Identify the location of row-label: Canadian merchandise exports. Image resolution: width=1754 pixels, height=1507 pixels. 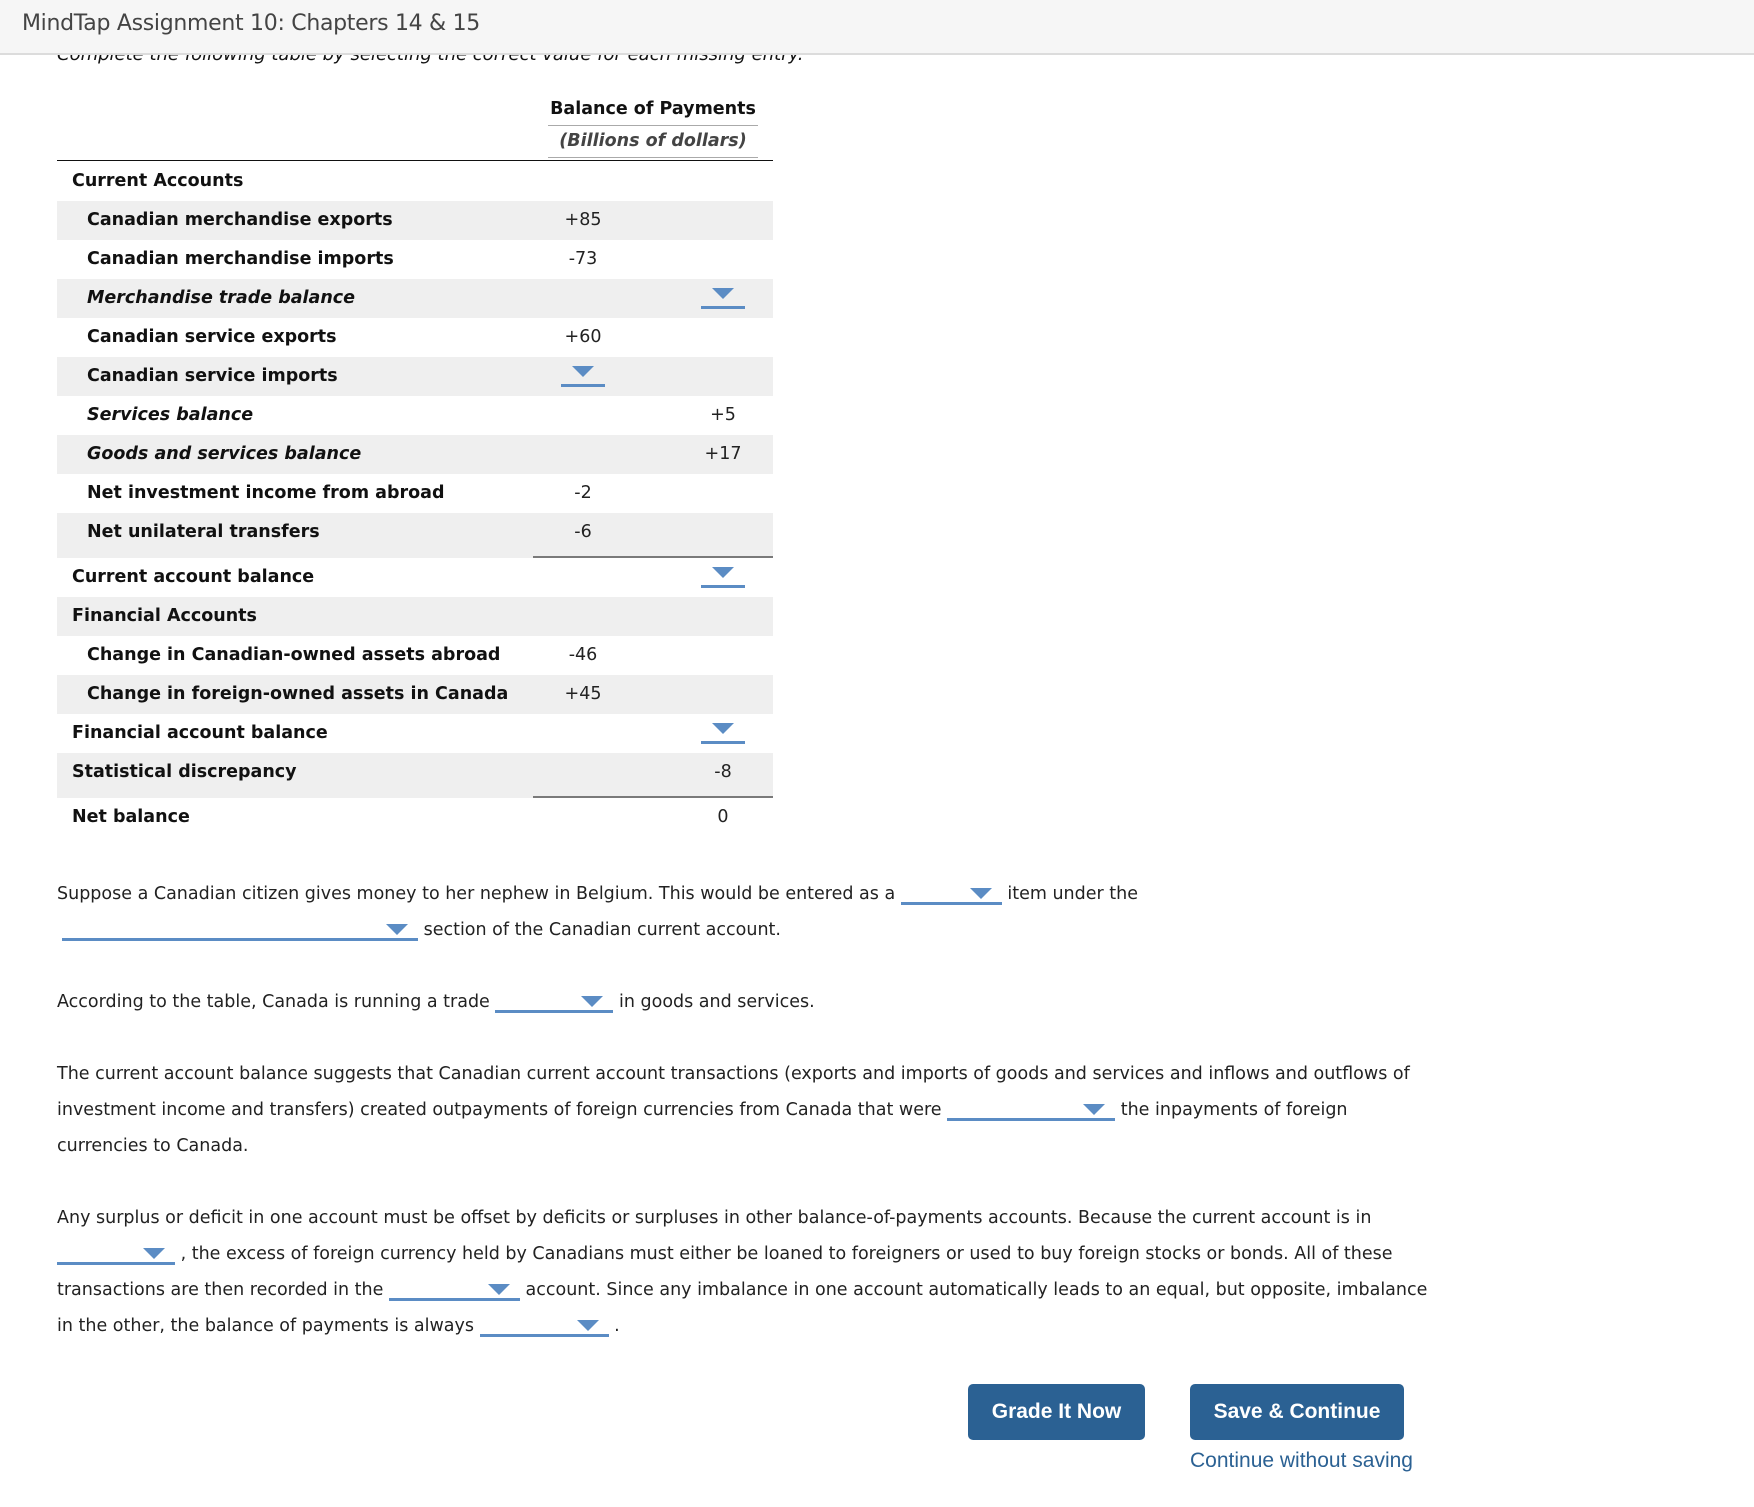
(240, 220).